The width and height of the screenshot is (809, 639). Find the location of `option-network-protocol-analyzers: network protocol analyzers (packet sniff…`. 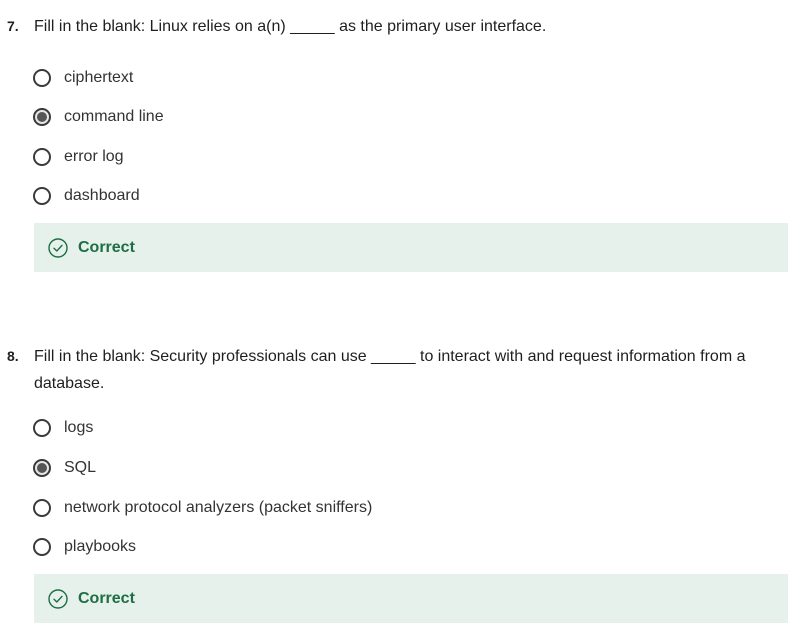

option-network-protocol-analyzers: network protocol analyzers (packet sniff… is located at coordinates (202, 508).